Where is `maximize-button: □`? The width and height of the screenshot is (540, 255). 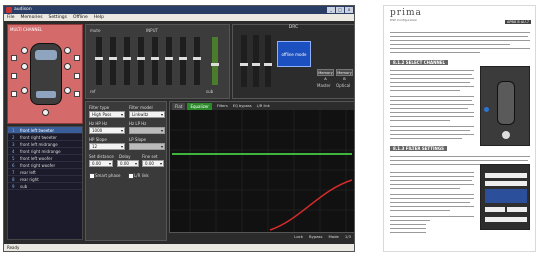 maximize-button: □ is located at coordinates (340, 10).